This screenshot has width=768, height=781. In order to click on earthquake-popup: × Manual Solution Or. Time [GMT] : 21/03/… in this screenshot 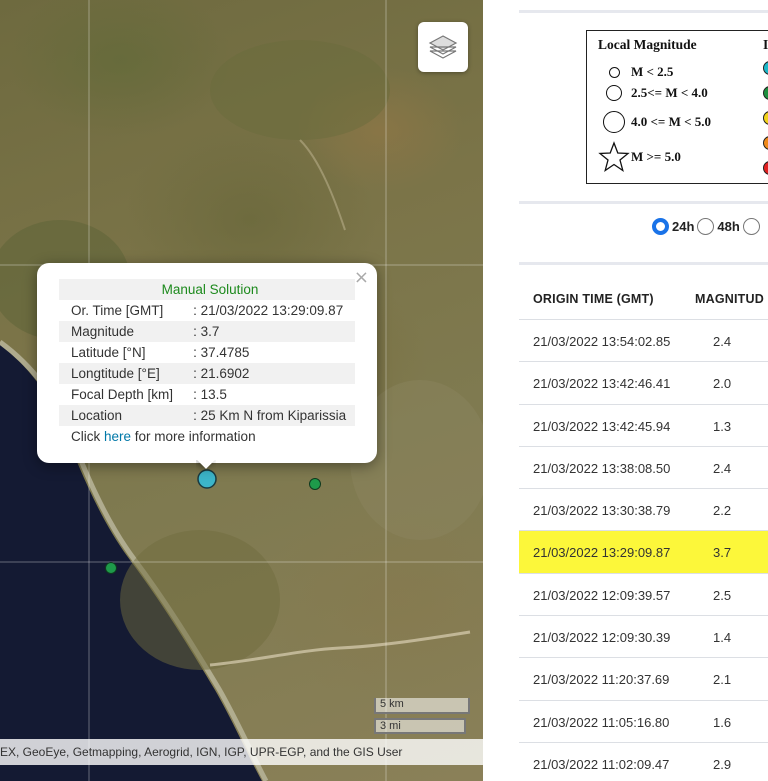, I will do `click(207, 363)`.